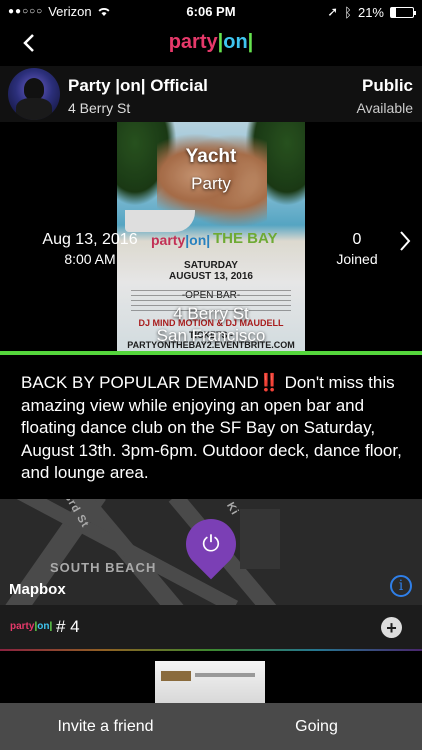 This screenshot has width=422, height=750. What do you see at coordinates (90, 239) in the screenshot?
I see `event-date: Aug 13, 2016` at bounding box center [90, 239].